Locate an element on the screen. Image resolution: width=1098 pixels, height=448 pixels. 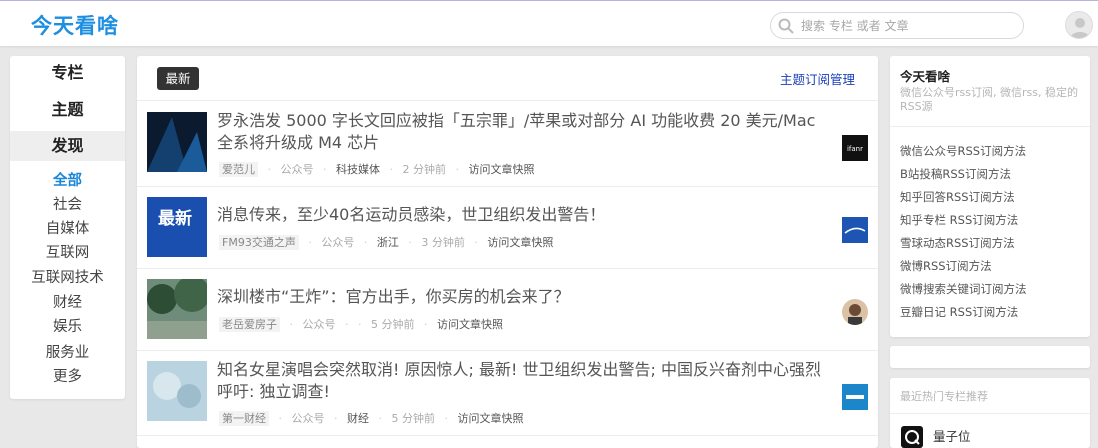
recommend-panel: 最近热门专栏推荐 量子位 is located at coordinates (990, 413).